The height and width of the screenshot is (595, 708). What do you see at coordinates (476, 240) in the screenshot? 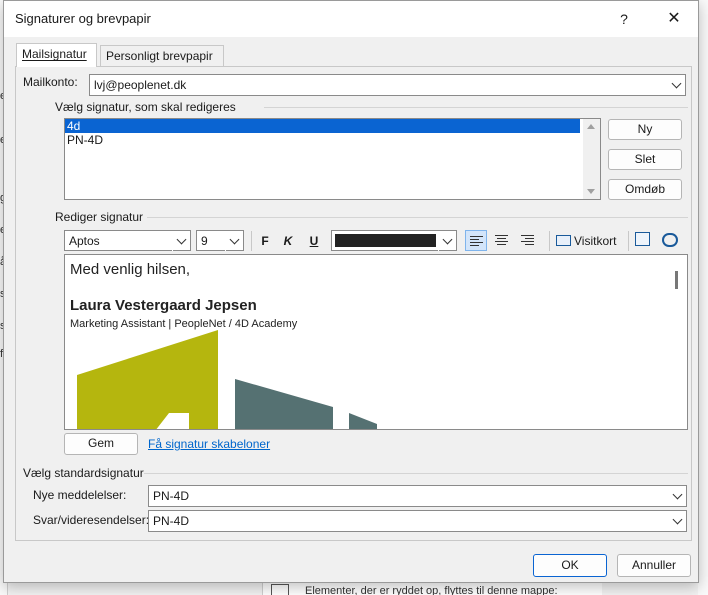
I see `align-left-button` at bounding box center [476, 240].